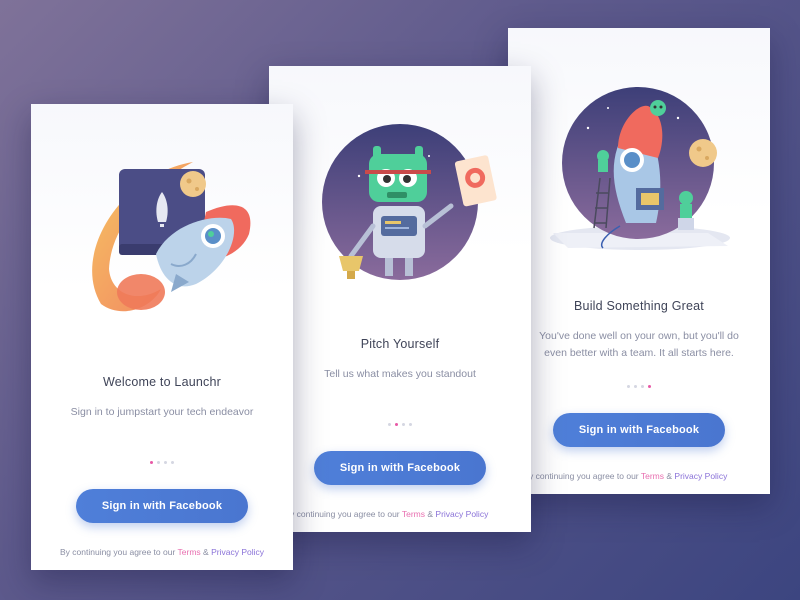 This screenshot has width=800, height=600. I want to click on card-title: Welcome to Launchr, so click(161, 382).